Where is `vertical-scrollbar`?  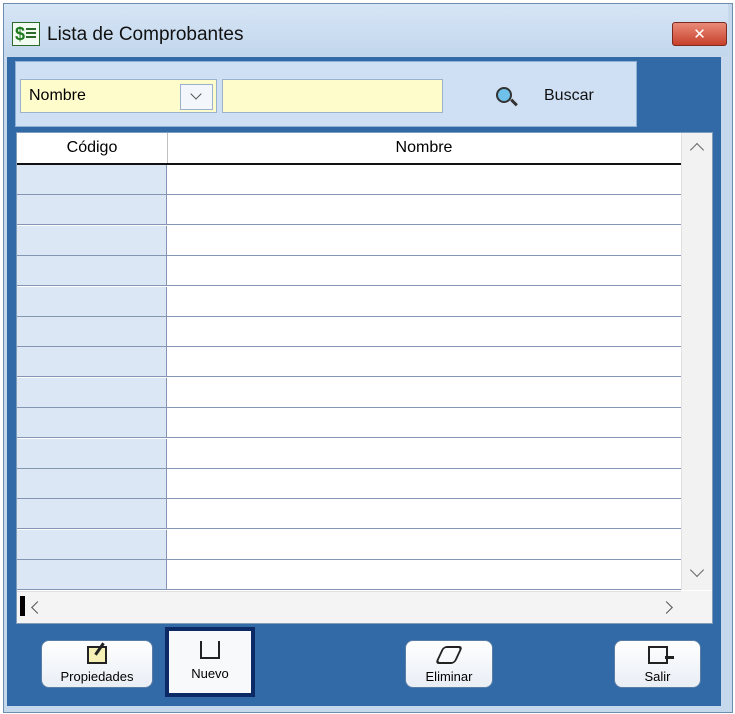 vertical-scrollbar is located at coordinates (696, 361).